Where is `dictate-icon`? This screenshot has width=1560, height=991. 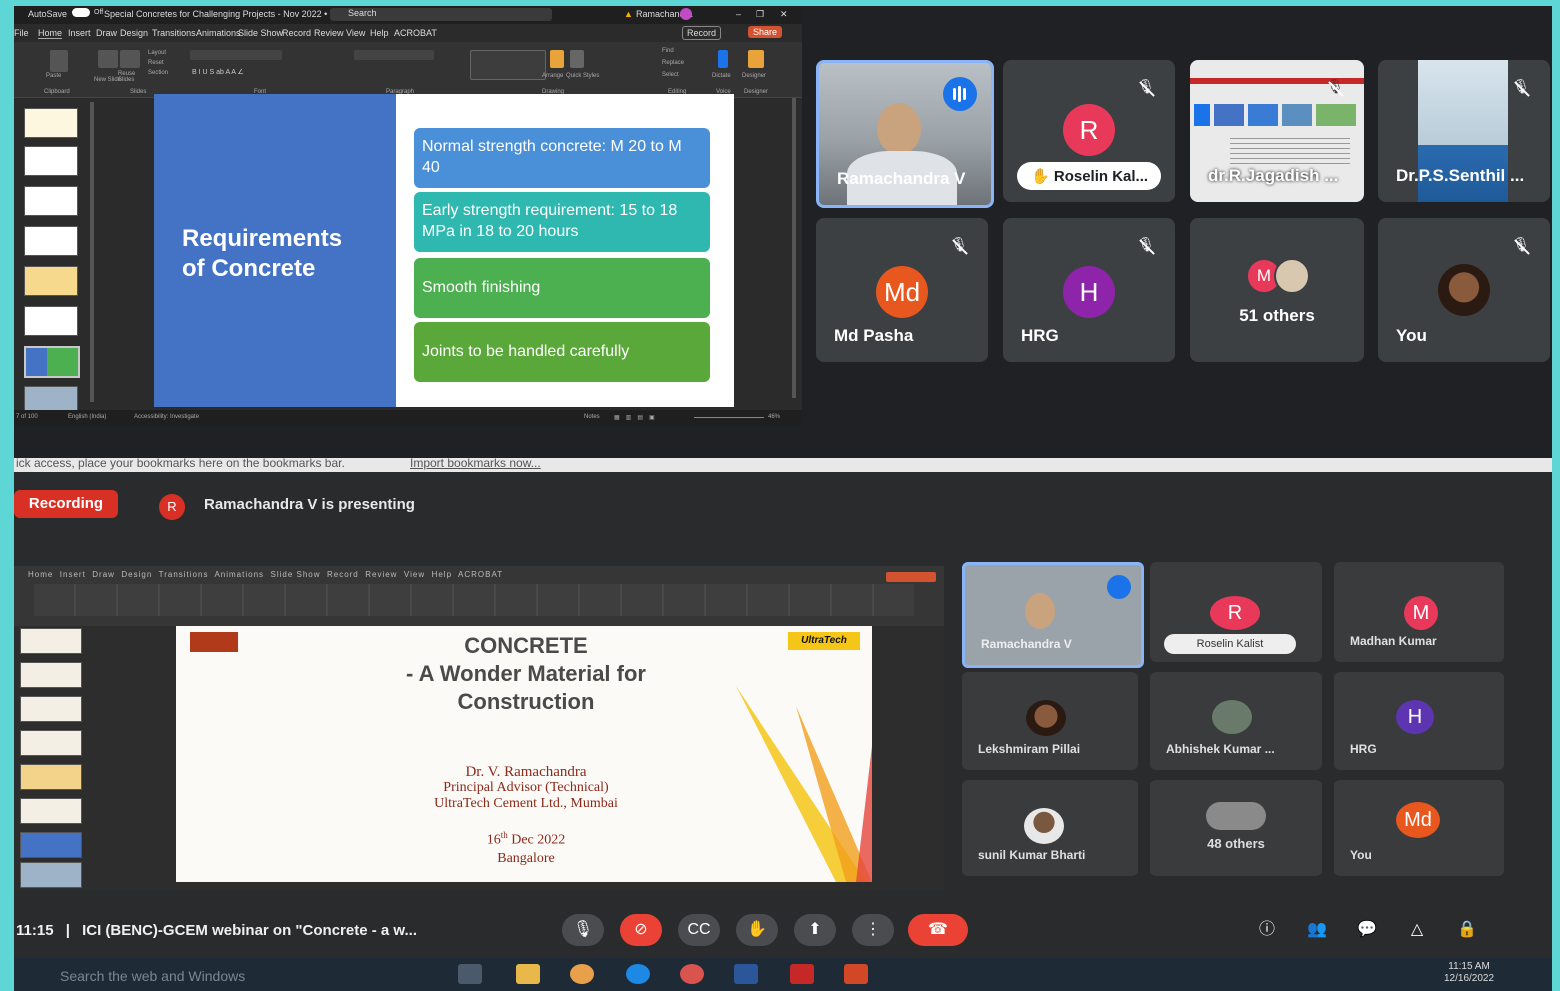
dictate-icon is located at coordinates (723, 59).